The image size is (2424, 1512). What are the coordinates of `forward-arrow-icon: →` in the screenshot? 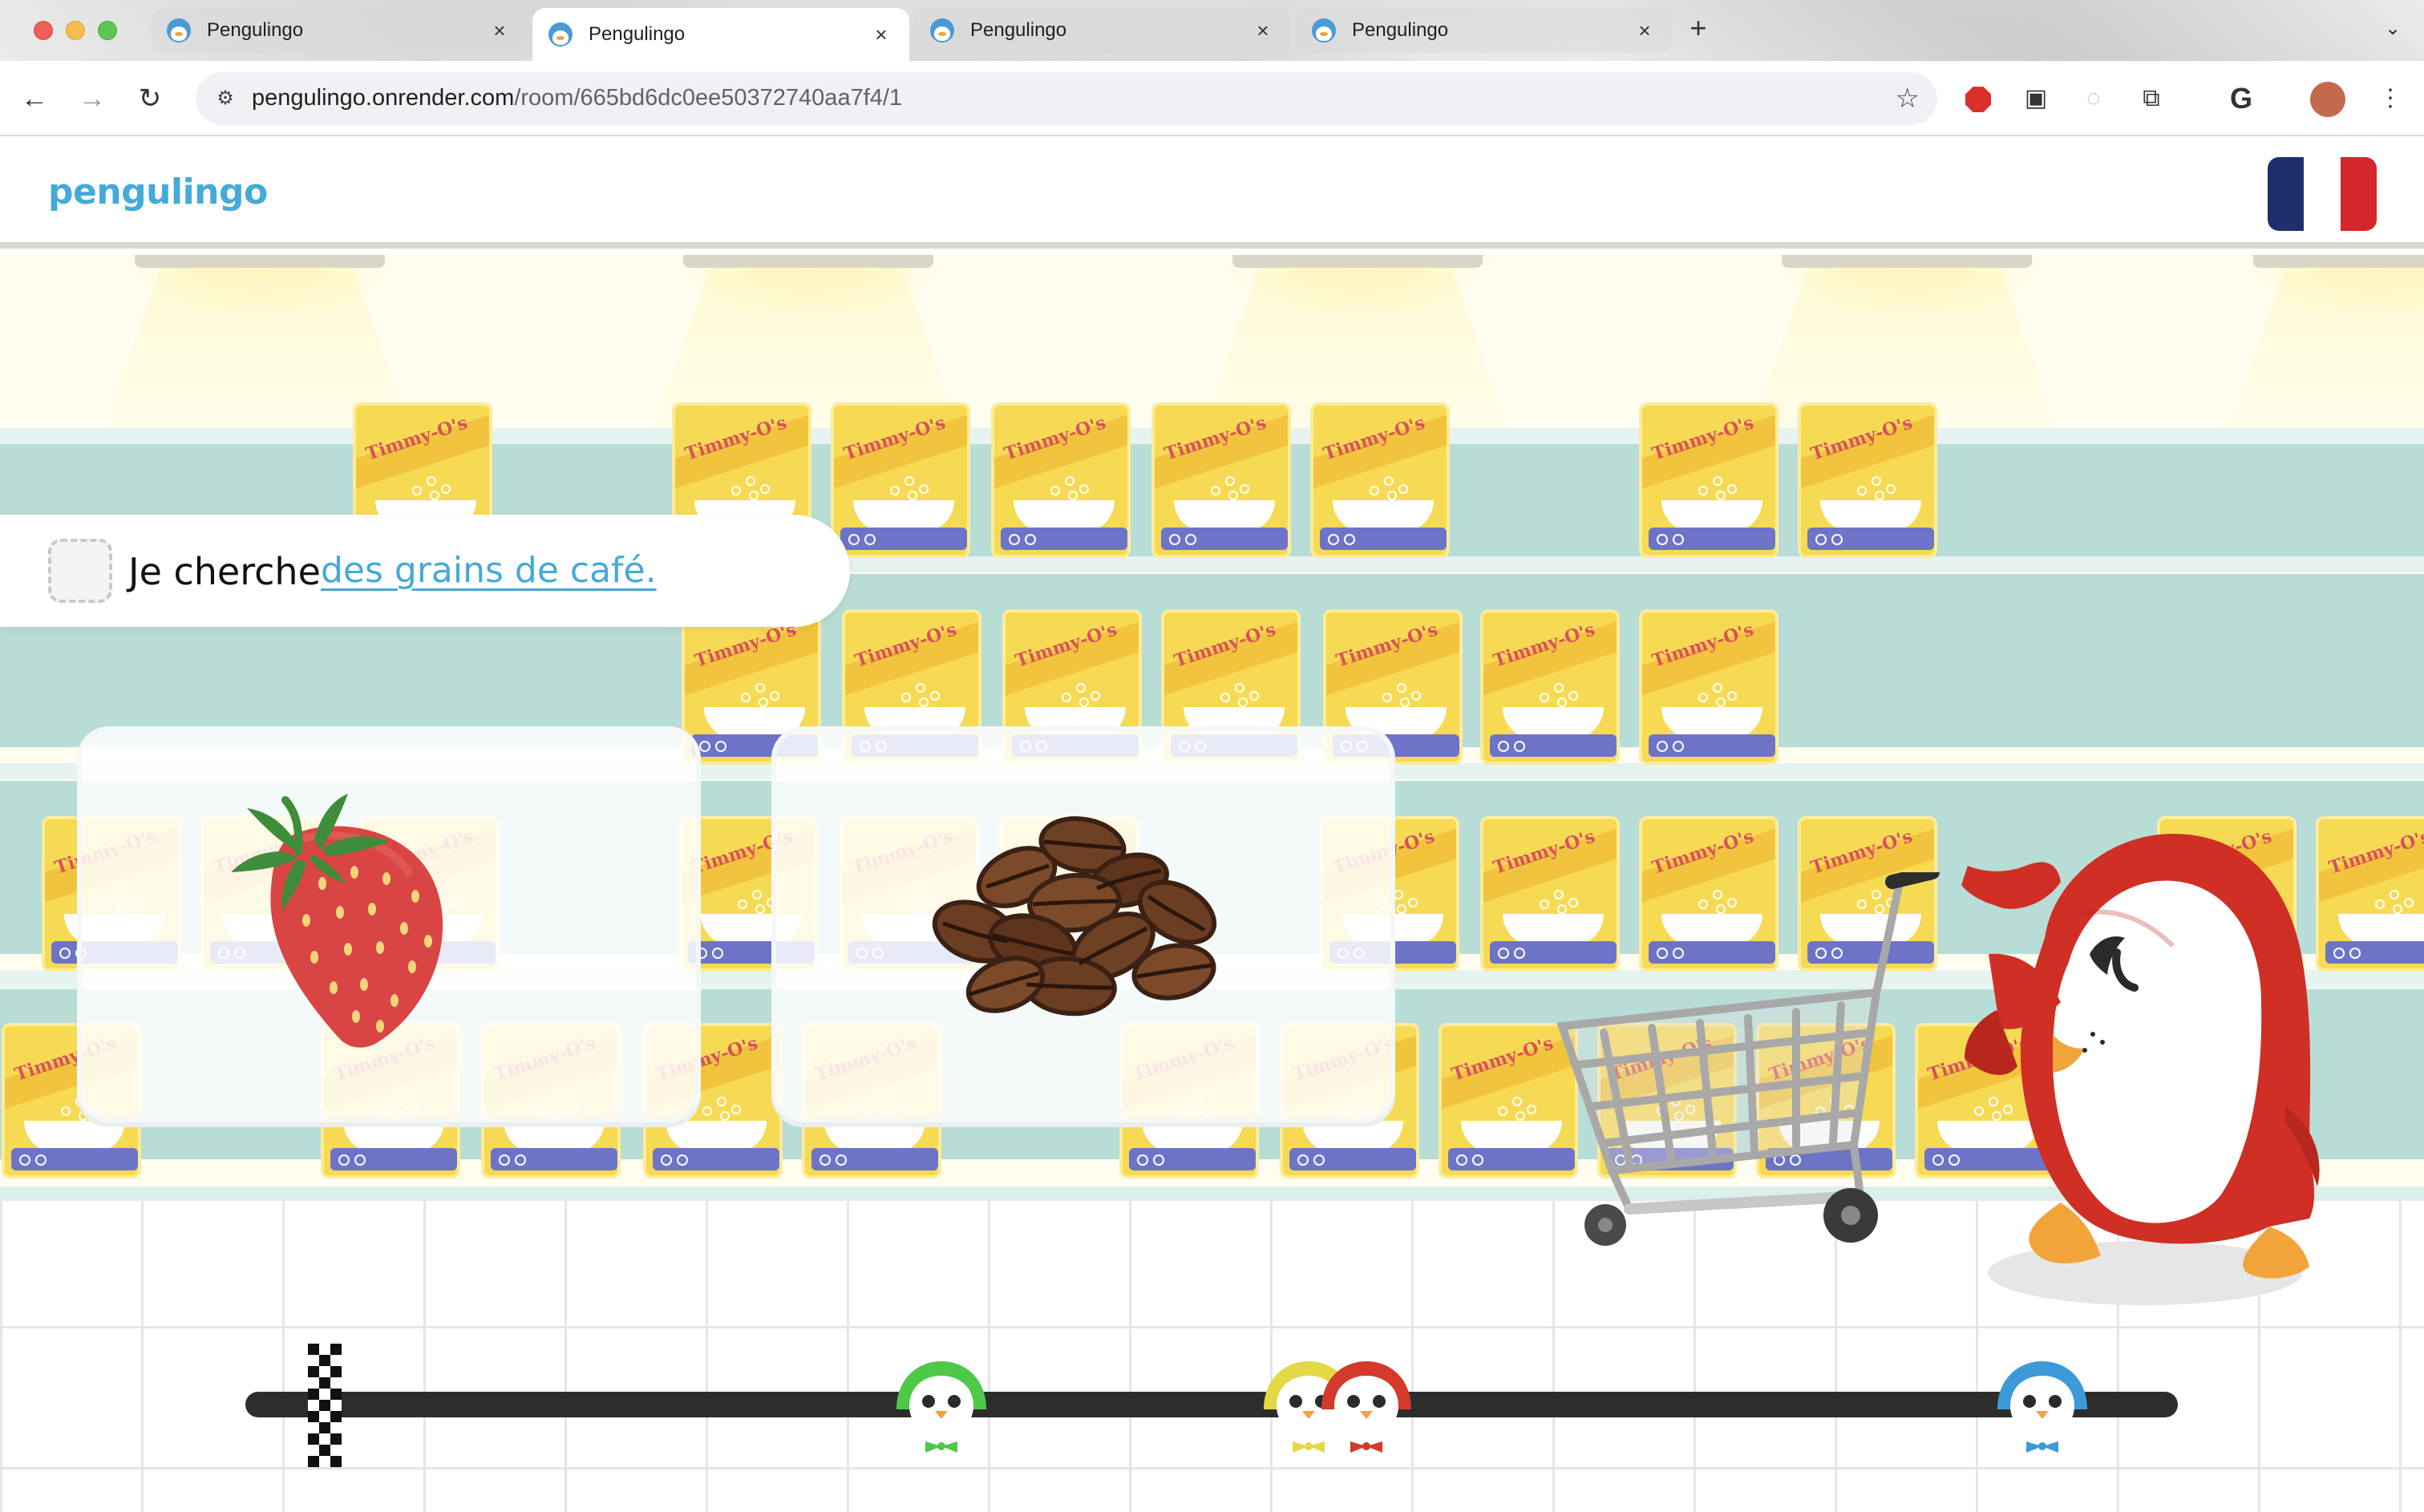 It's located at (92, 99).